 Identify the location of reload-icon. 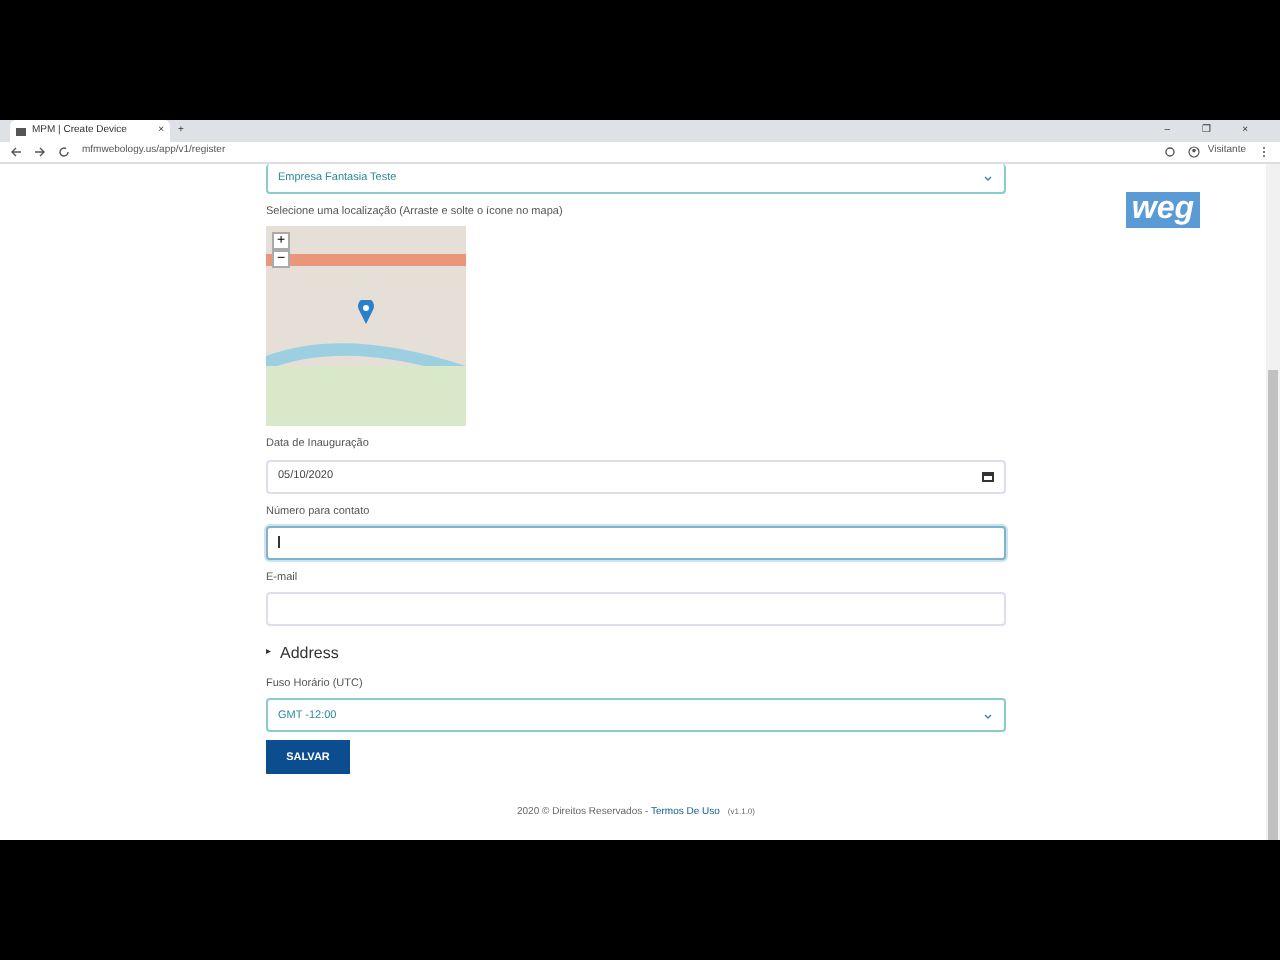
(64, 152).